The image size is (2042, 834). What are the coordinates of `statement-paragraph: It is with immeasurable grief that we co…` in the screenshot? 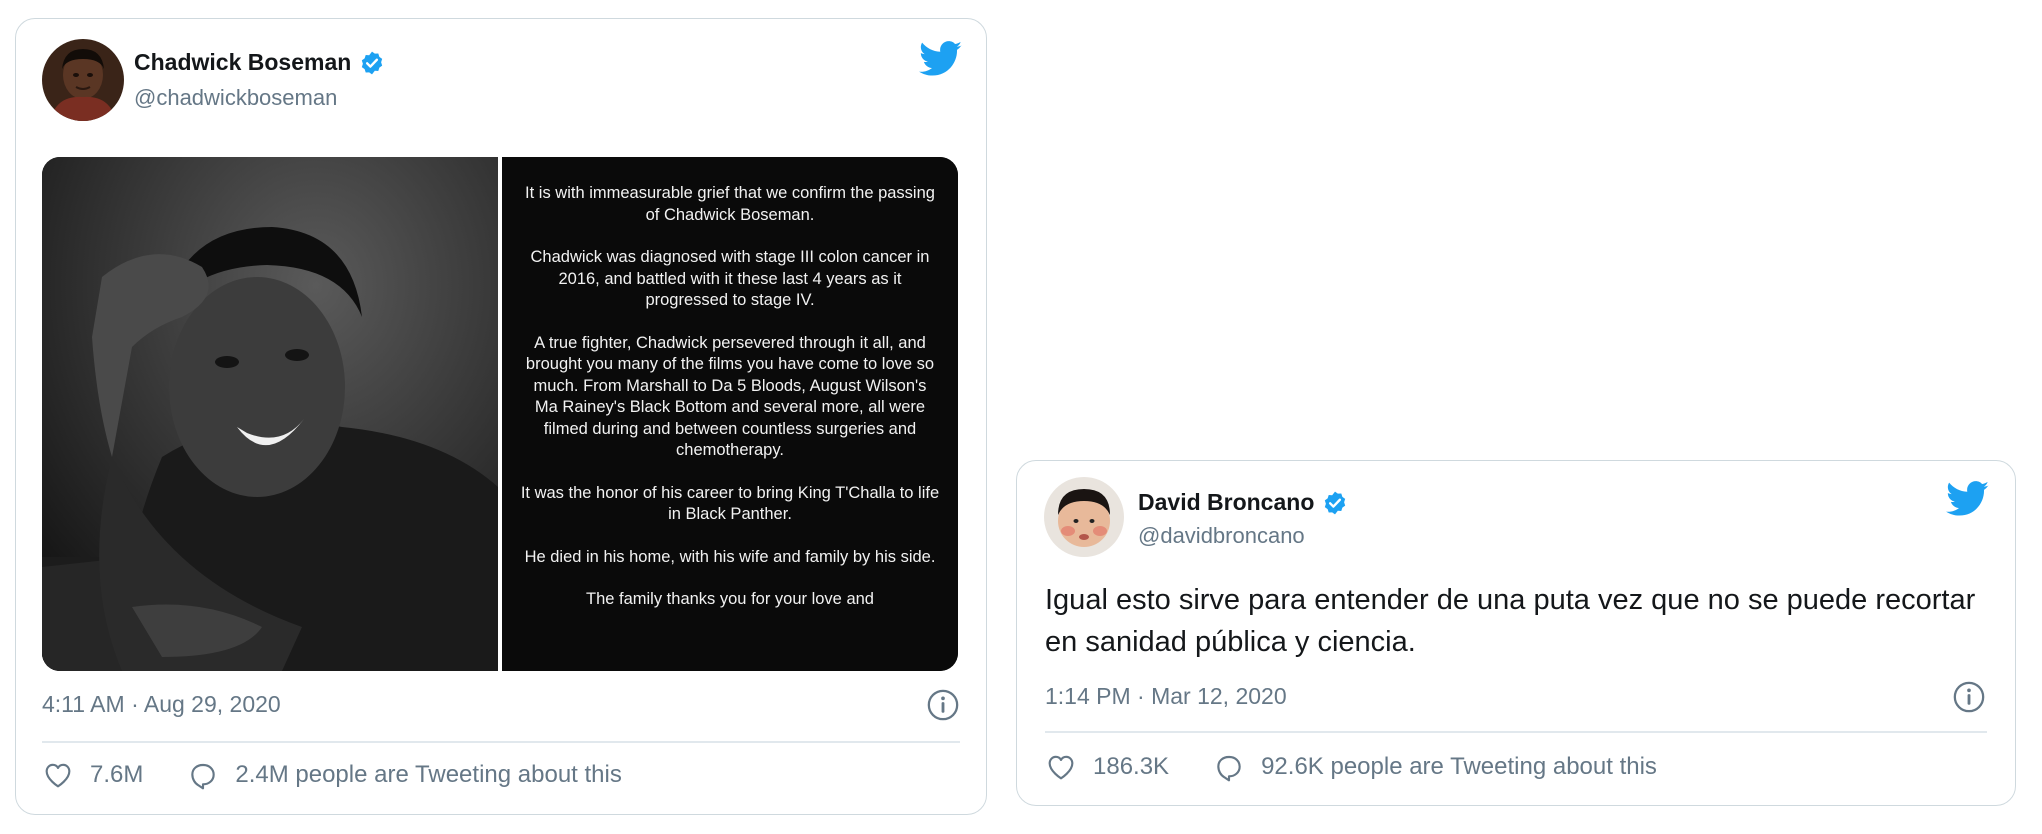 It's located at (730, 204).